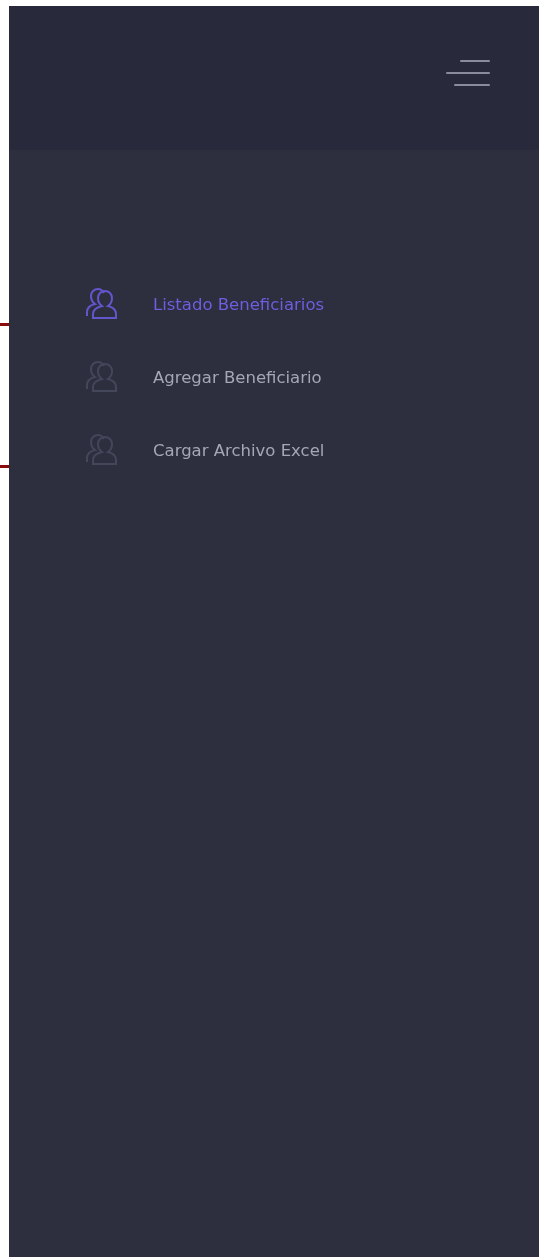 Image resolution: width=539 pixels, height=1257 pixels. What do you see at coordinates (202, 450) in the screenshot?
I see `menu-item: Cargar Archivo Excel` at bounding box center [202, 450].